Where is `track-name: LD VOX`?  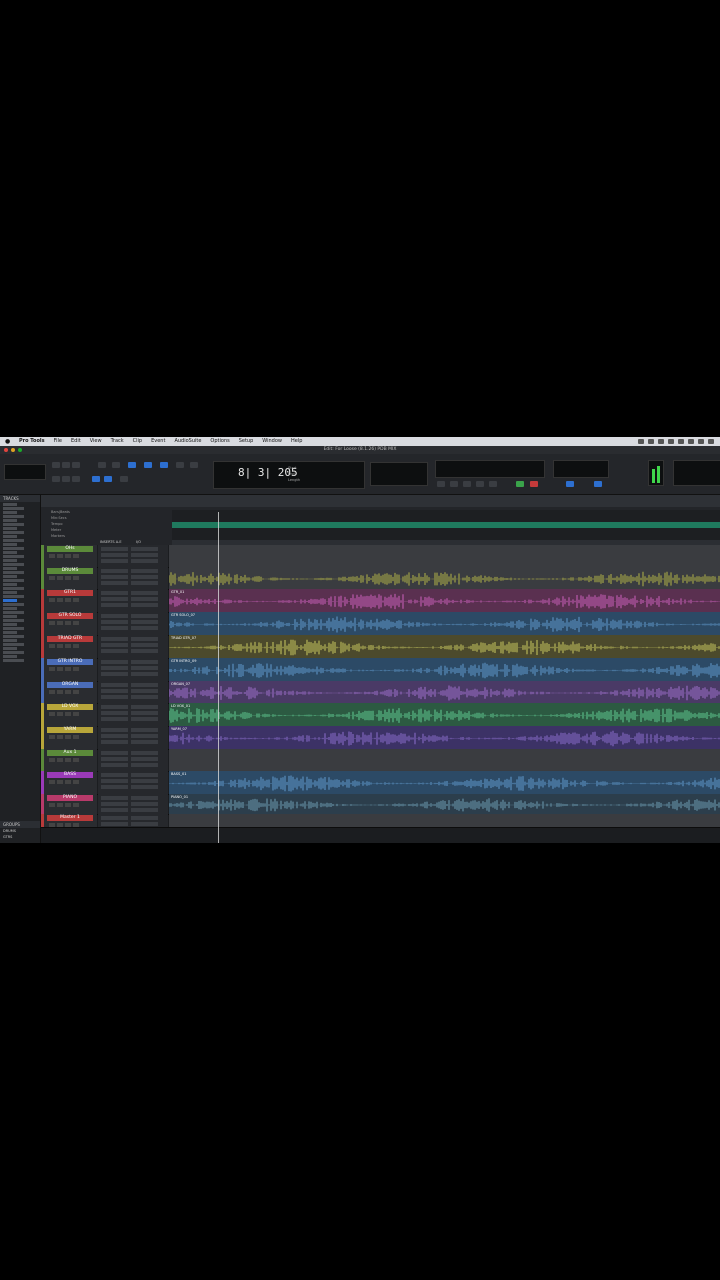
track-name: LD VOX is located at coordinates (70, 707).